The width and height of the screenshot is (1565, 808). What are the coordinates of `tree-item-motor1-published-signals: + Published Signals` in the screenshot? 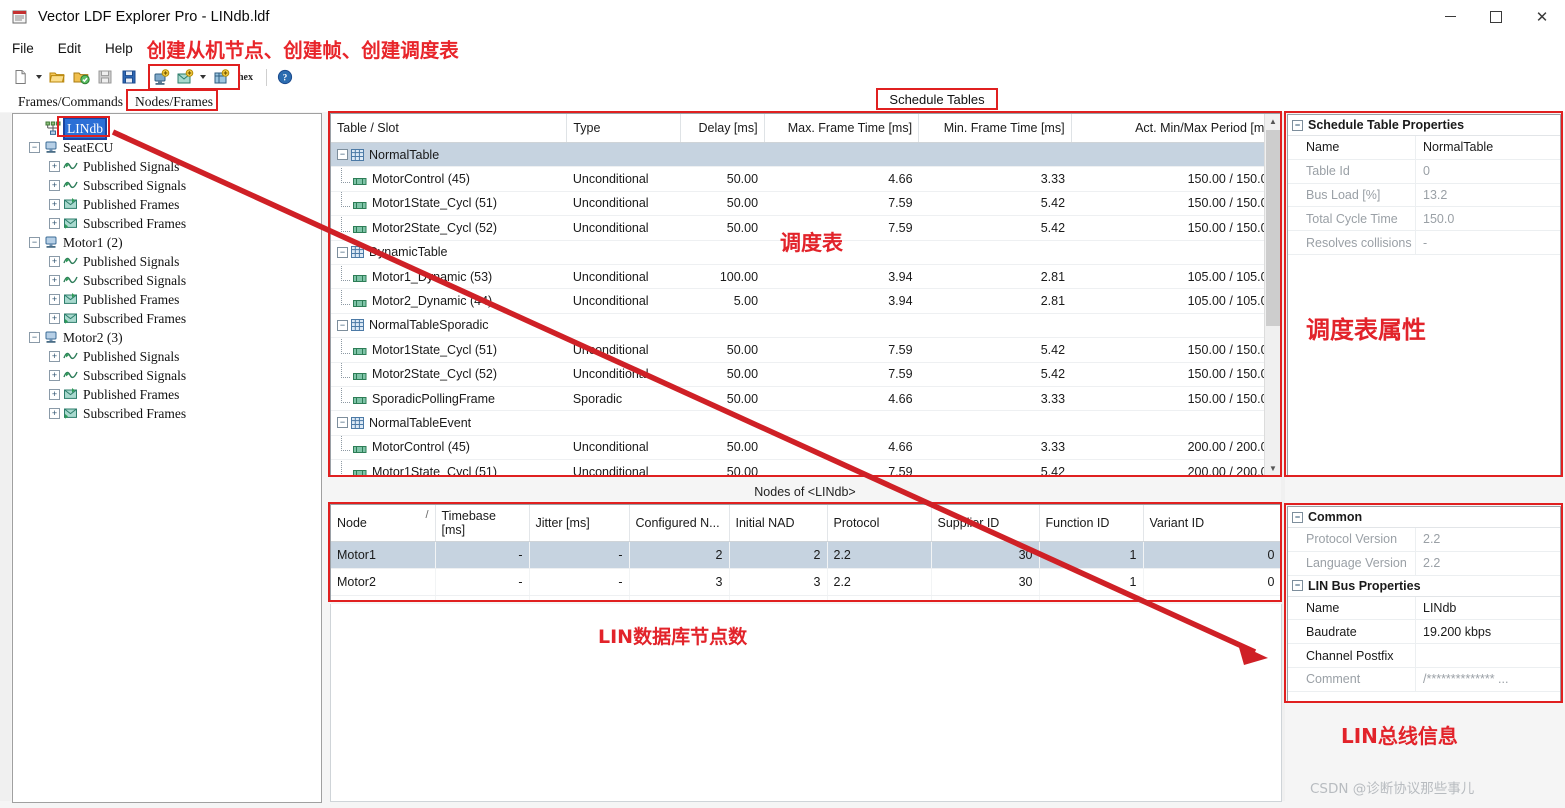 It's located at (170, 261).